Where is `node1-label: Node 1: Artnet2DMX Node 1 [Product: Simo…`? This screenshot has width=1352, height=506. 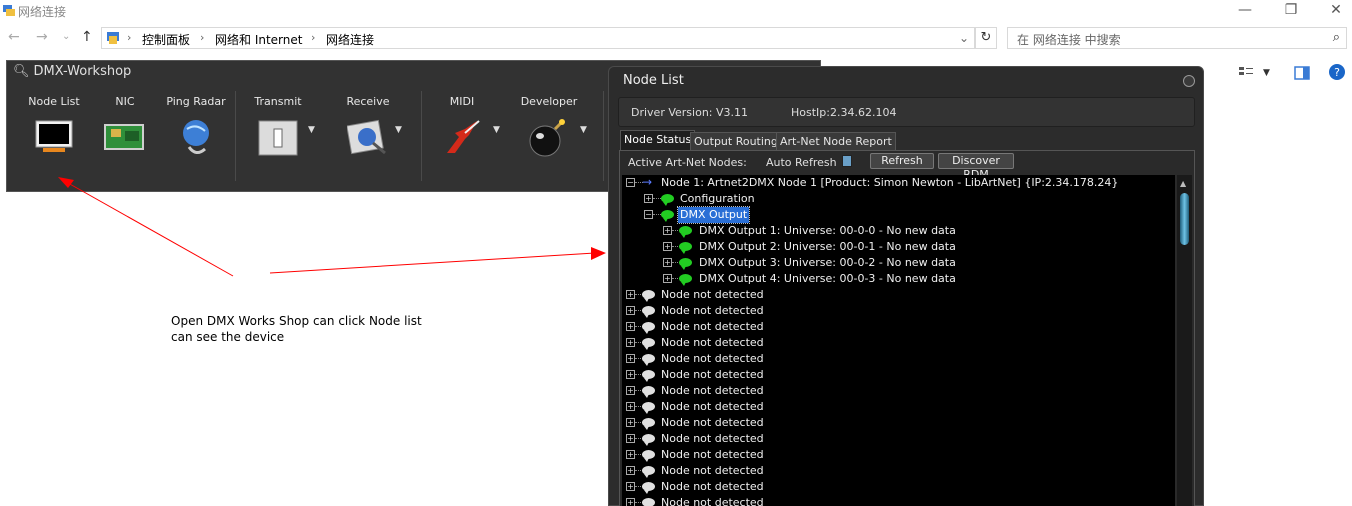
node1-label: Node 1: Artnet2DMX Node 1 [Product: Simo… is located at coordinates (890, 182).